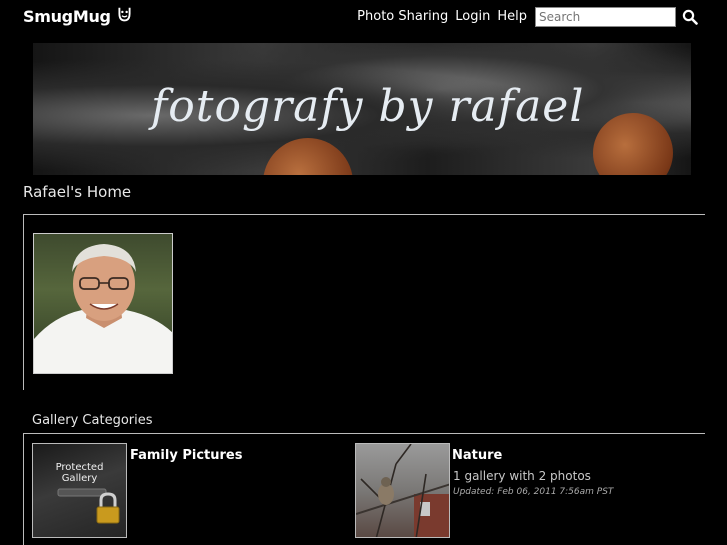 This screenshot has height=545, width=727. Describe the element at coordinates (633, 144) in the screenshot. I see `banner-ball-right` at that location.